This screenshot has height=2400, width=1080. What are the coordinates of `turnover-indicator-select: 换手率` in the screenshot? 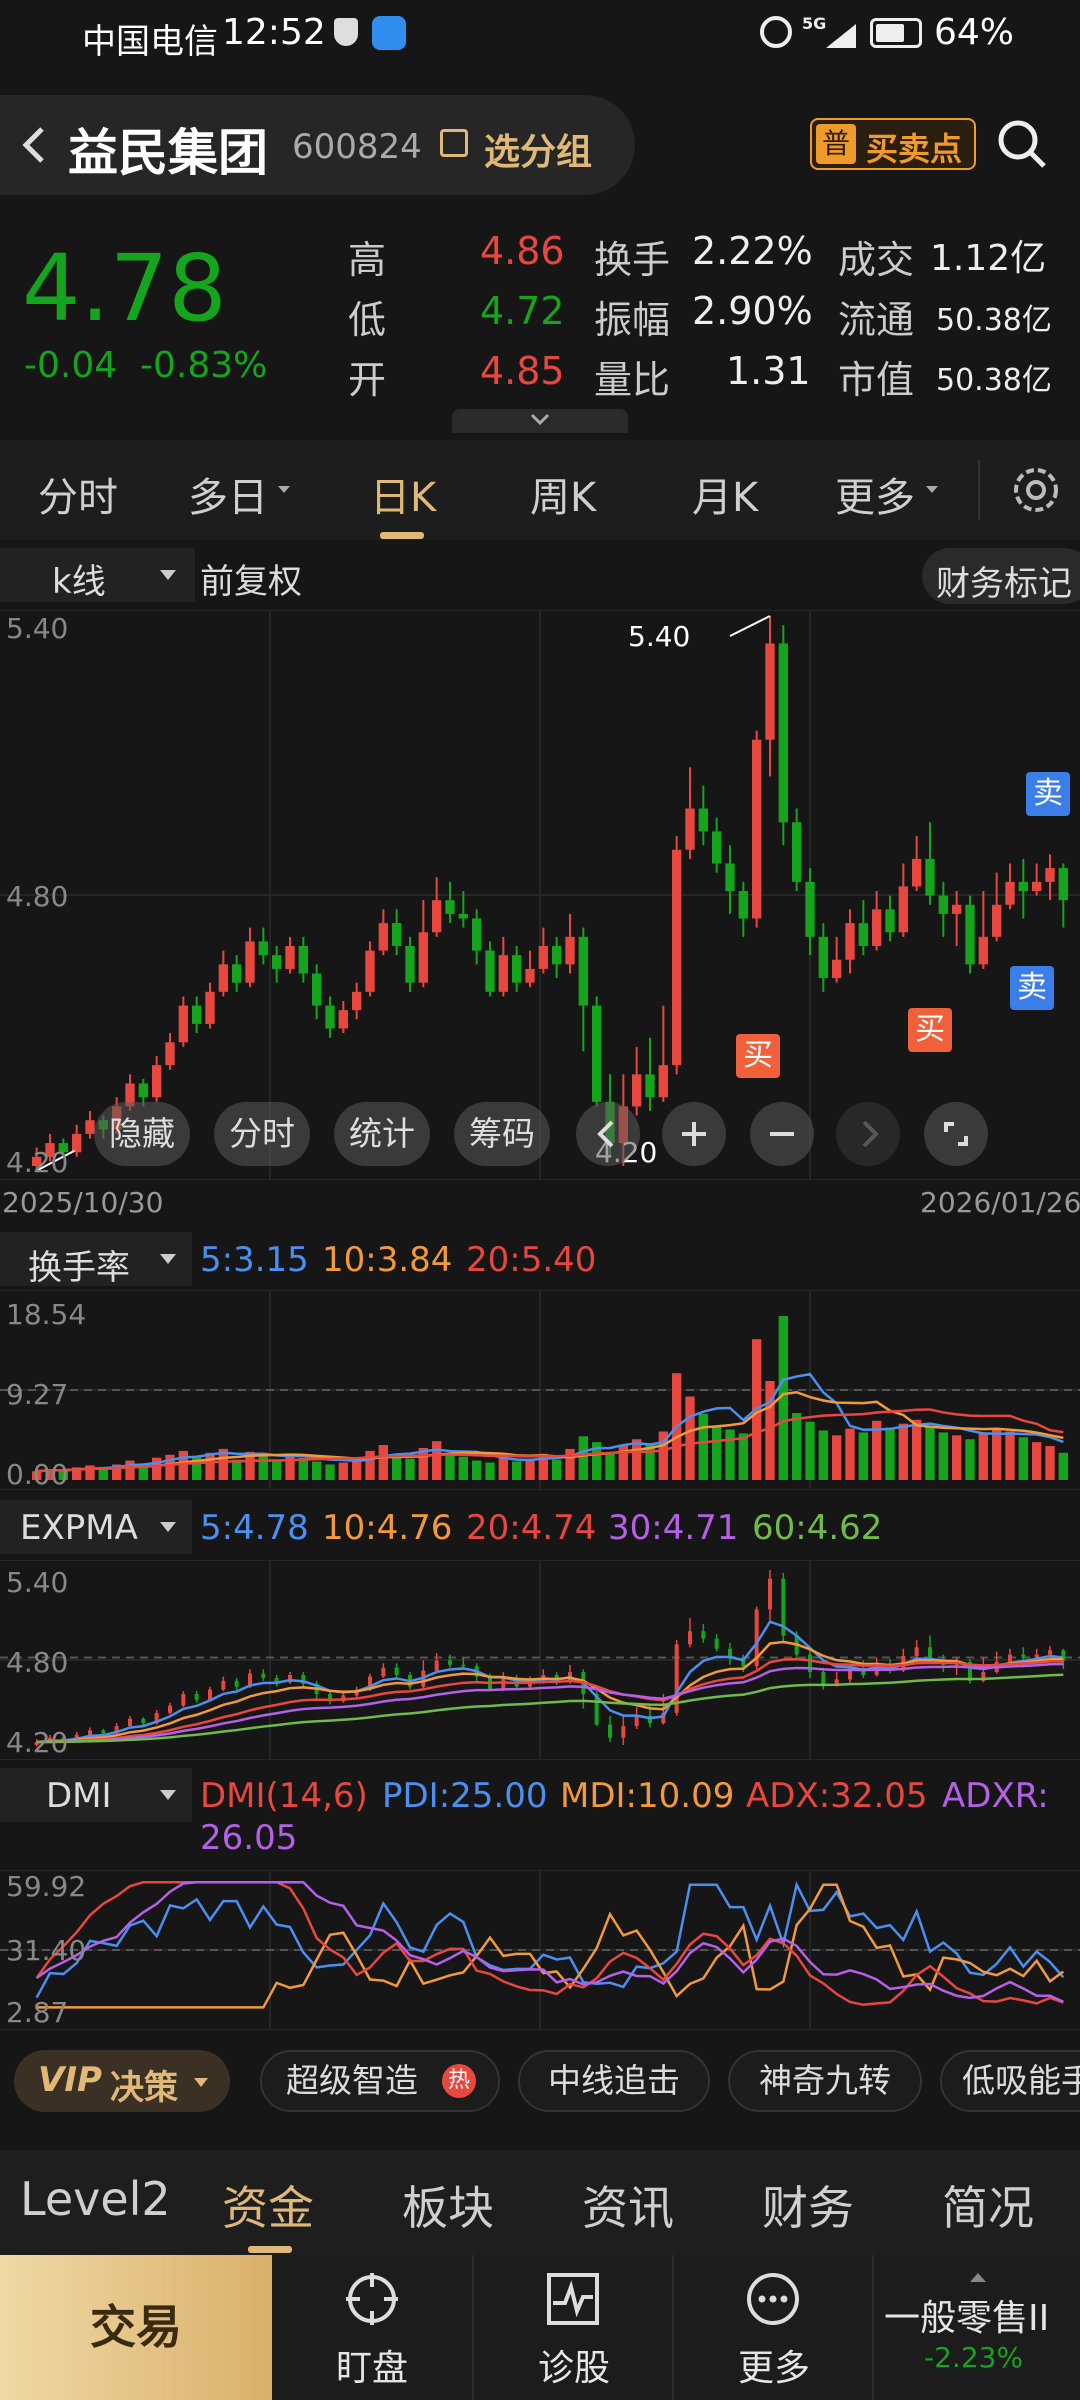 It's located at (96, 1260).